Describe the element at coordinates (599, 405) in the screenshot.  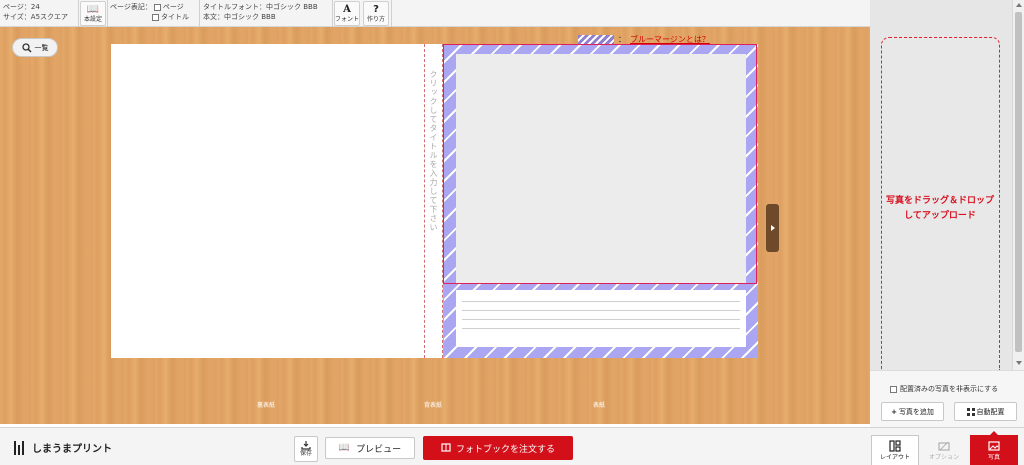
I see `front-cover-label: 表紙` at that location.